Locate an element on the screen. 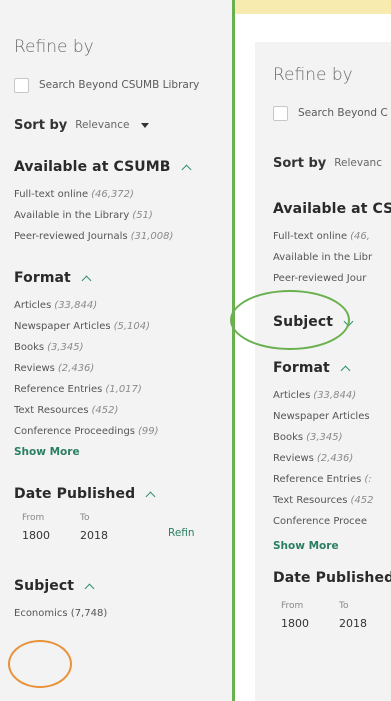 The image size is (391, 701). search-beyond-row: Search Beyond C is located at coordinates (332, 113).